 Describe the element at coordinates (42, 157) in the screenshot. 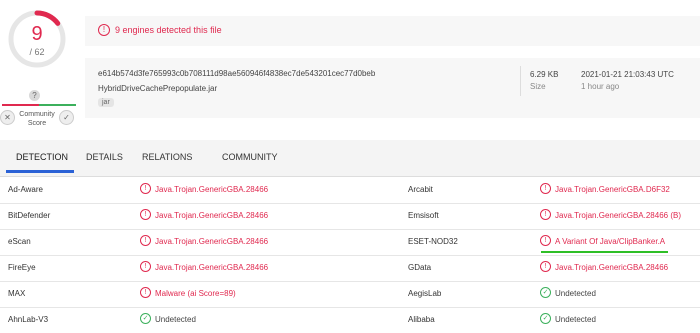

I see `tab-detection: DETECTION` at that location.